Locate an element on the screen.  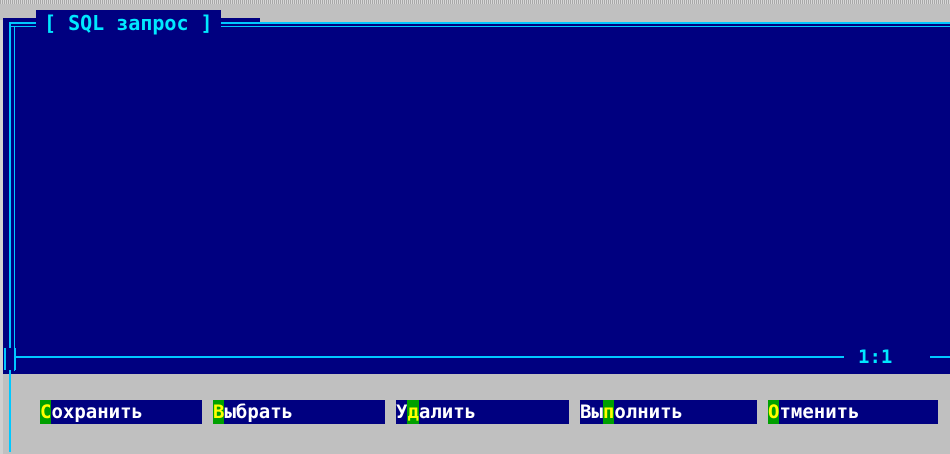
scrollbar-handle is located at coordinates (10, 359).